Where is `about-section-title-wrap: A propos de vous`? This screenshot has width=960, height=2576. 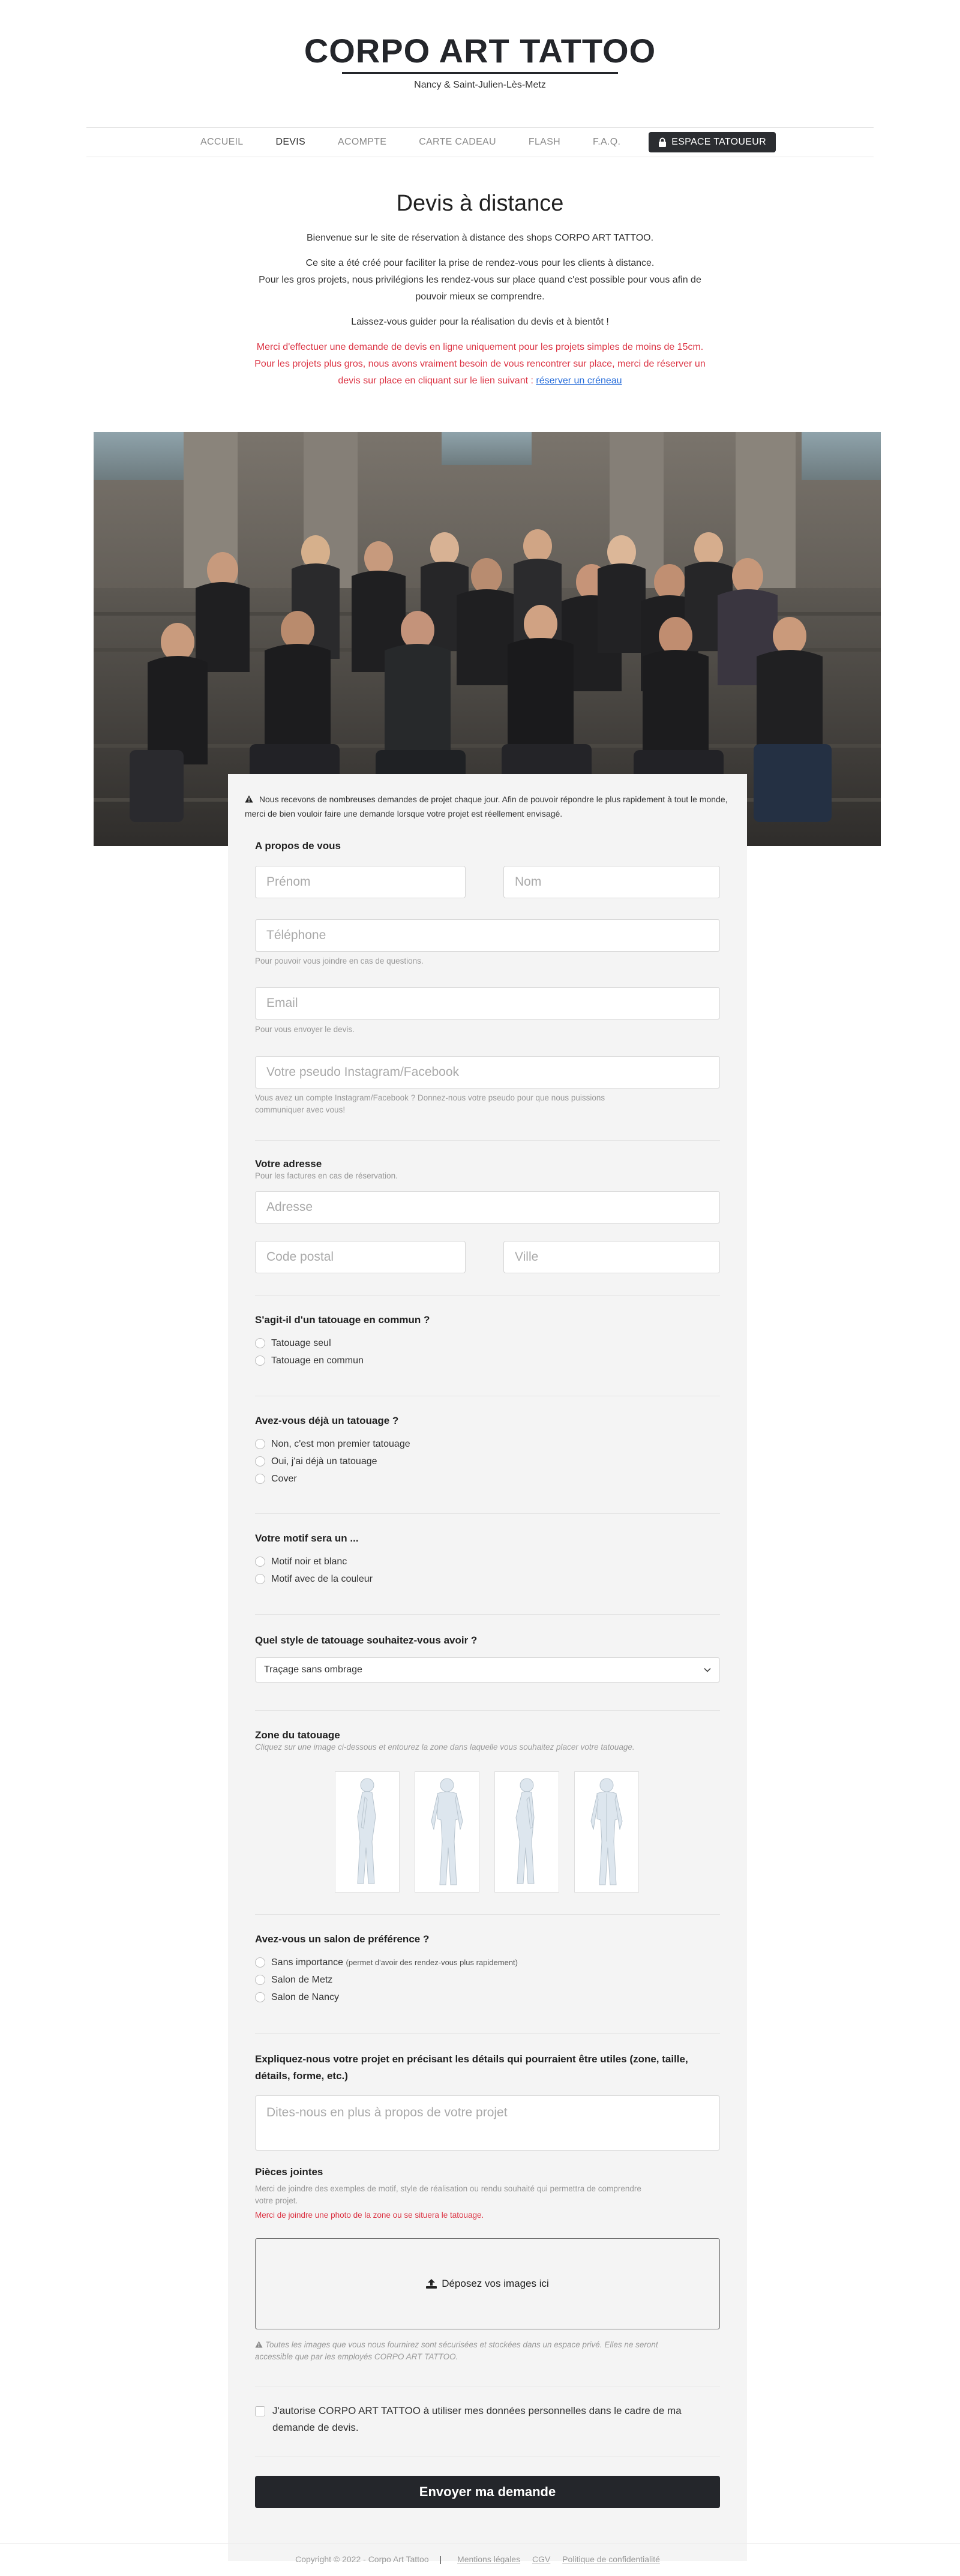 about-section-title-wrap: A propos de vous is located at coordinates (487, 846).